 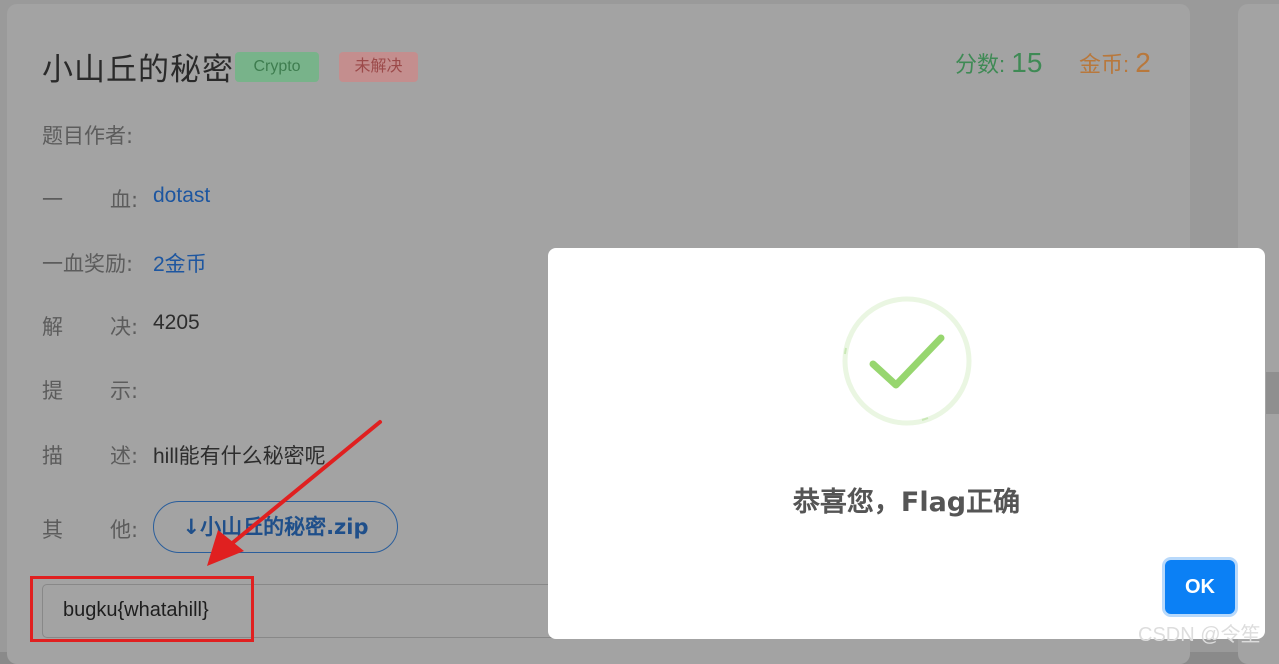 I want to click on watermark: CSDN @令笙, so click(x=1199, y=635).